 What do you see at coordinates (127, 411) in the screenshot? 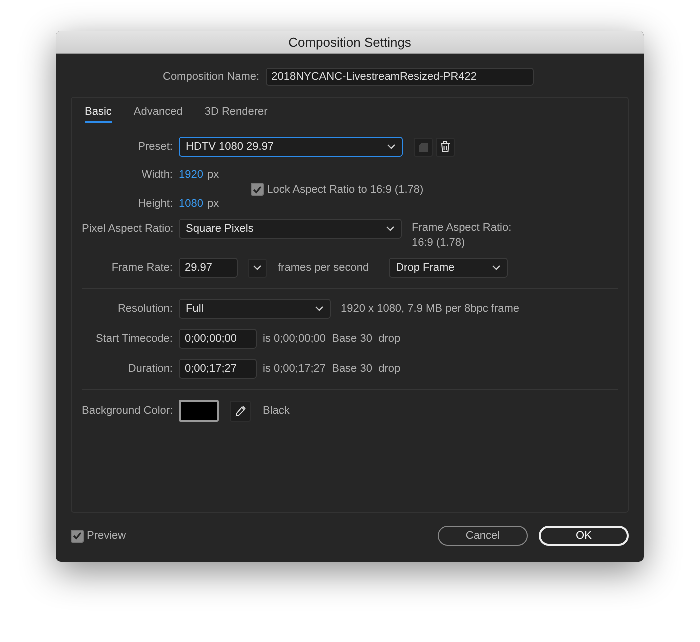
I see `field-label: Background Color:` at bounding box center [127, 411].